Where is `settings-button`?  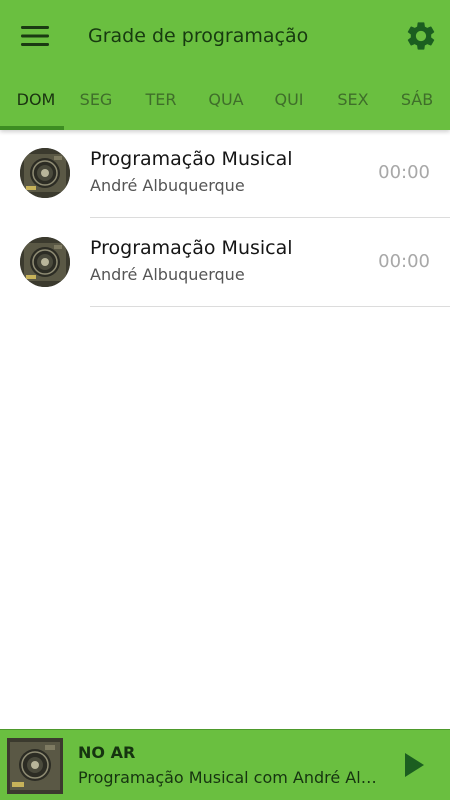 settings-button is located at coordinates (421, 36).